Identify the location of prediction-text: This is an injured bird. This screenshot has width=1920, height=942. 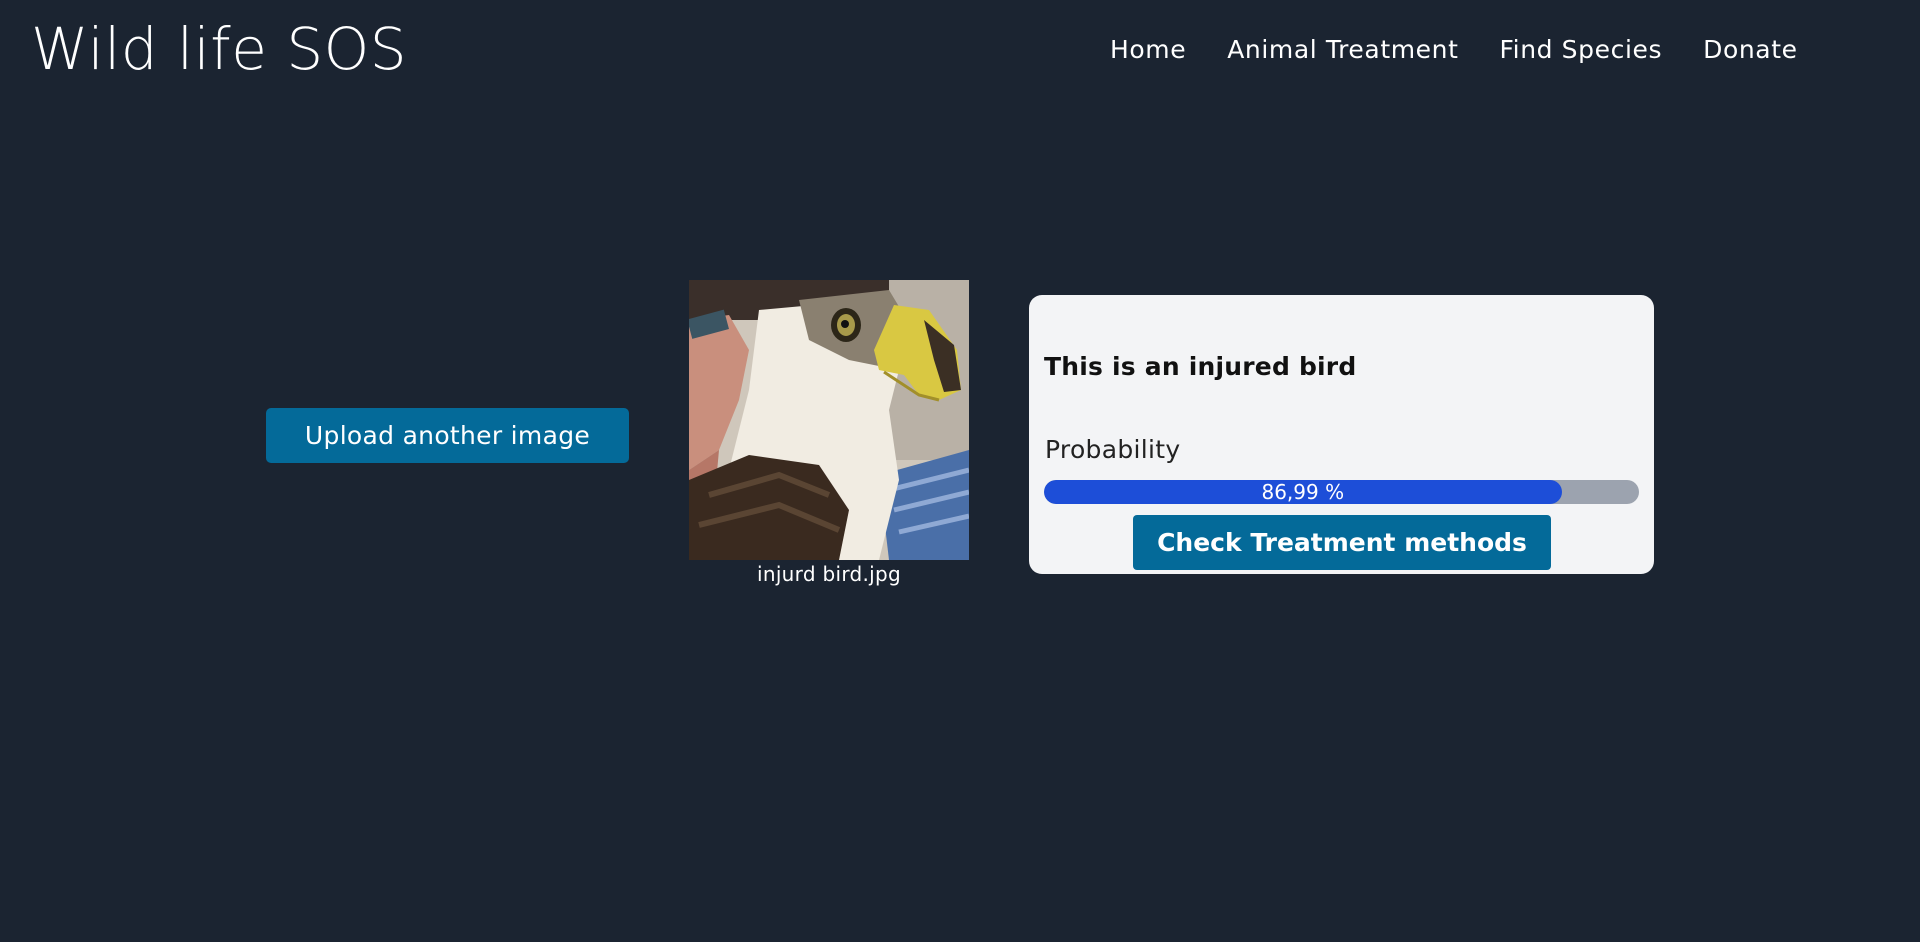
(1200, 366).